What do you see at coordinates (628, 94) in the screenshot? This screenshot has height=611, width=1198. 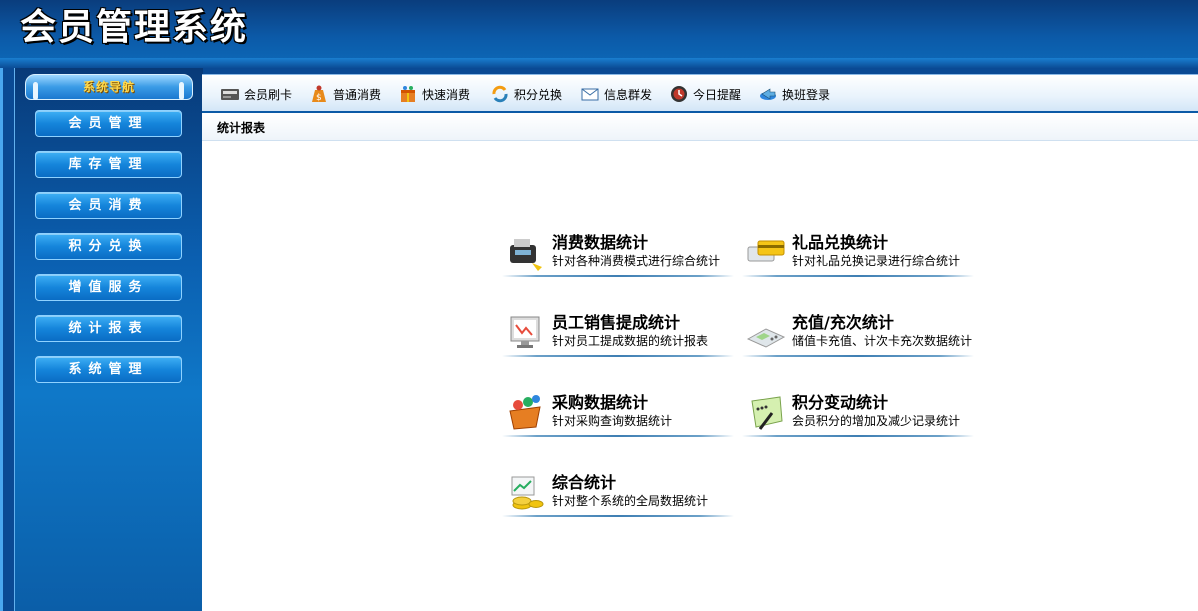 I see `toolbar-label: 信息群发` at bounding box center [628, 94].